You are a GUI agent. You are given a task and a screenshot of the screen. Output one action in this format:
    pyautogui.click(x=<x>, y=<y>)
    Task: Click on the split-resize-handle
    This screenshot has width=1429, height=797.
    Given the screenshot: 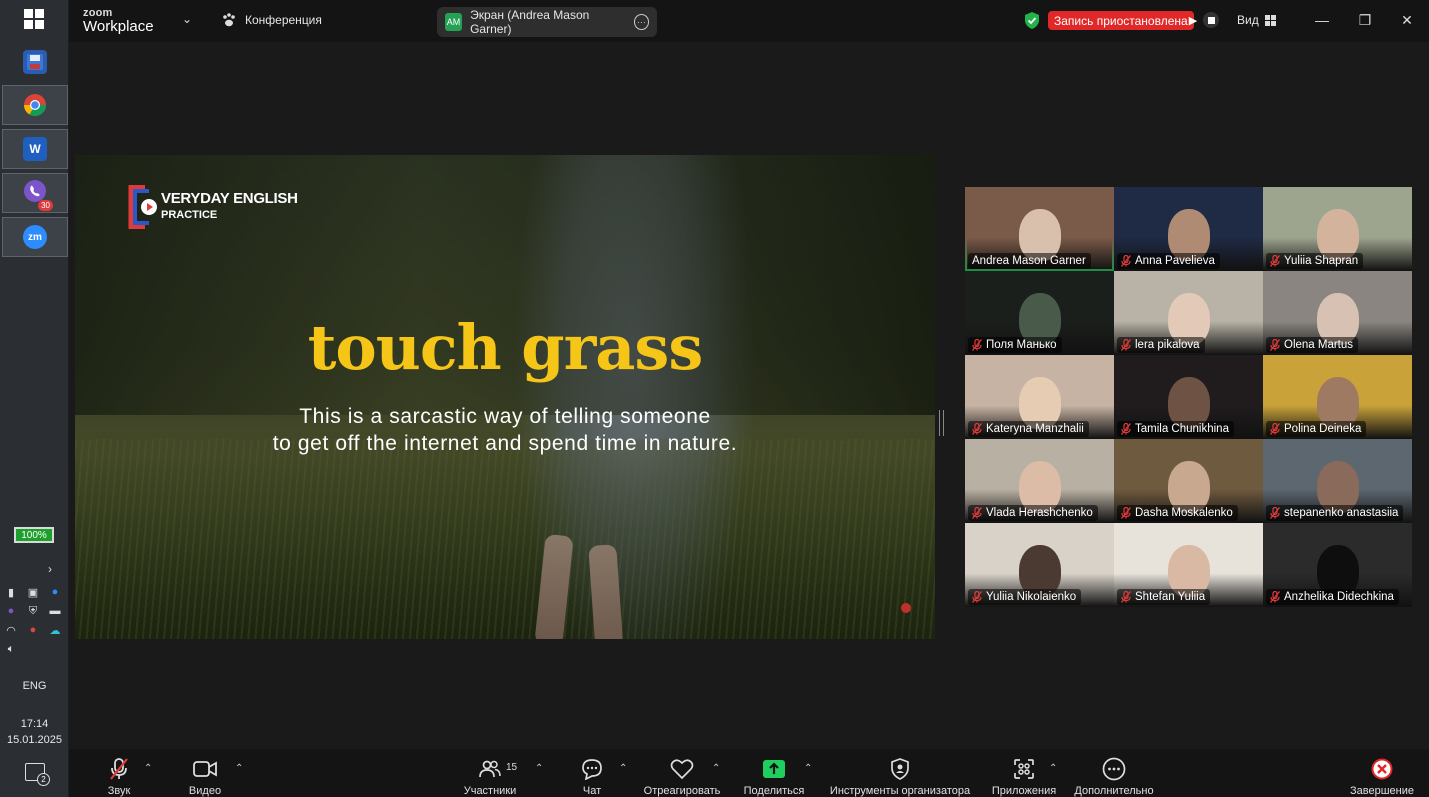 What is the action you would take?
    pyautogui.click(x=941, y=423)
    